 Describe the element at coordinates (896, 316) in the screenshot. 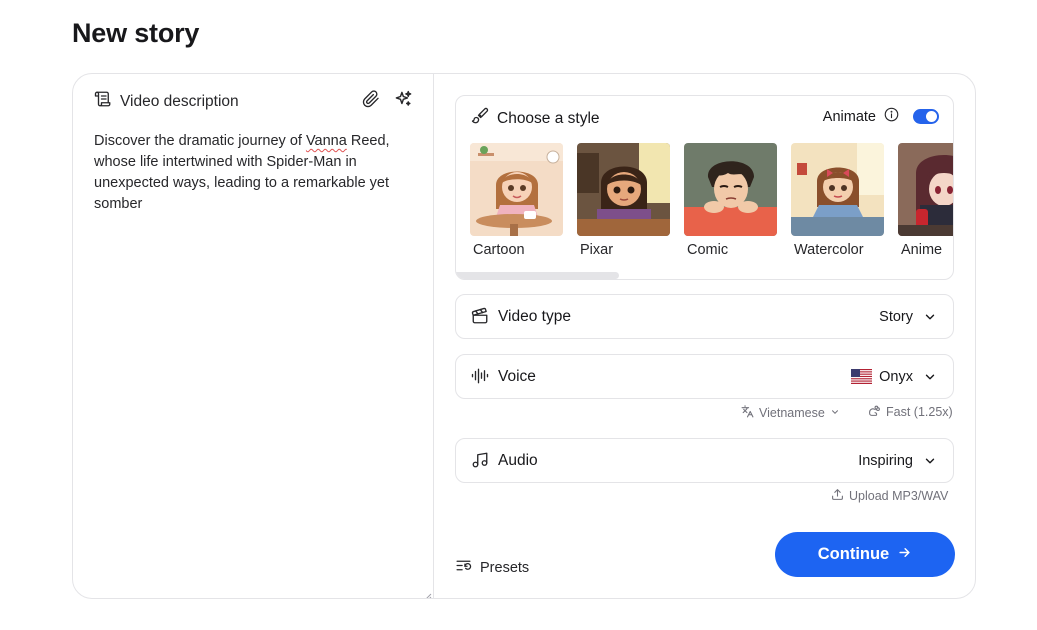

I see `video-type-value: Story` at that location.